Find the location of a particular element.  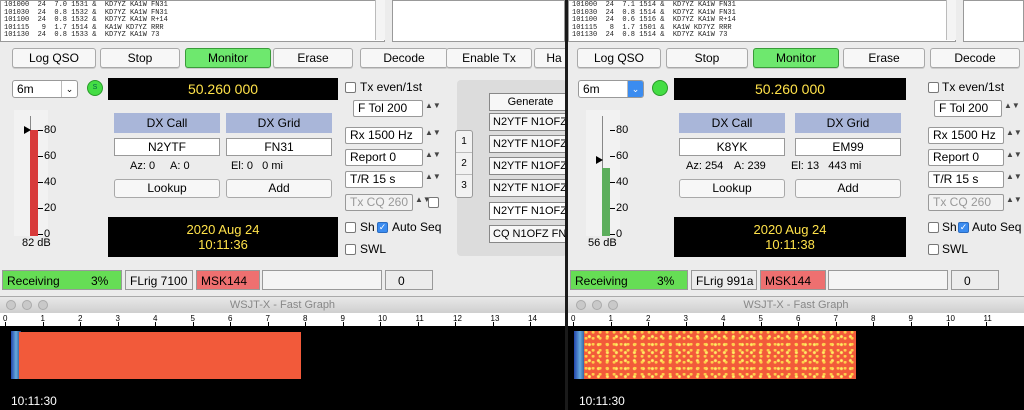

status-led: S is located at coordinates (95, 88).